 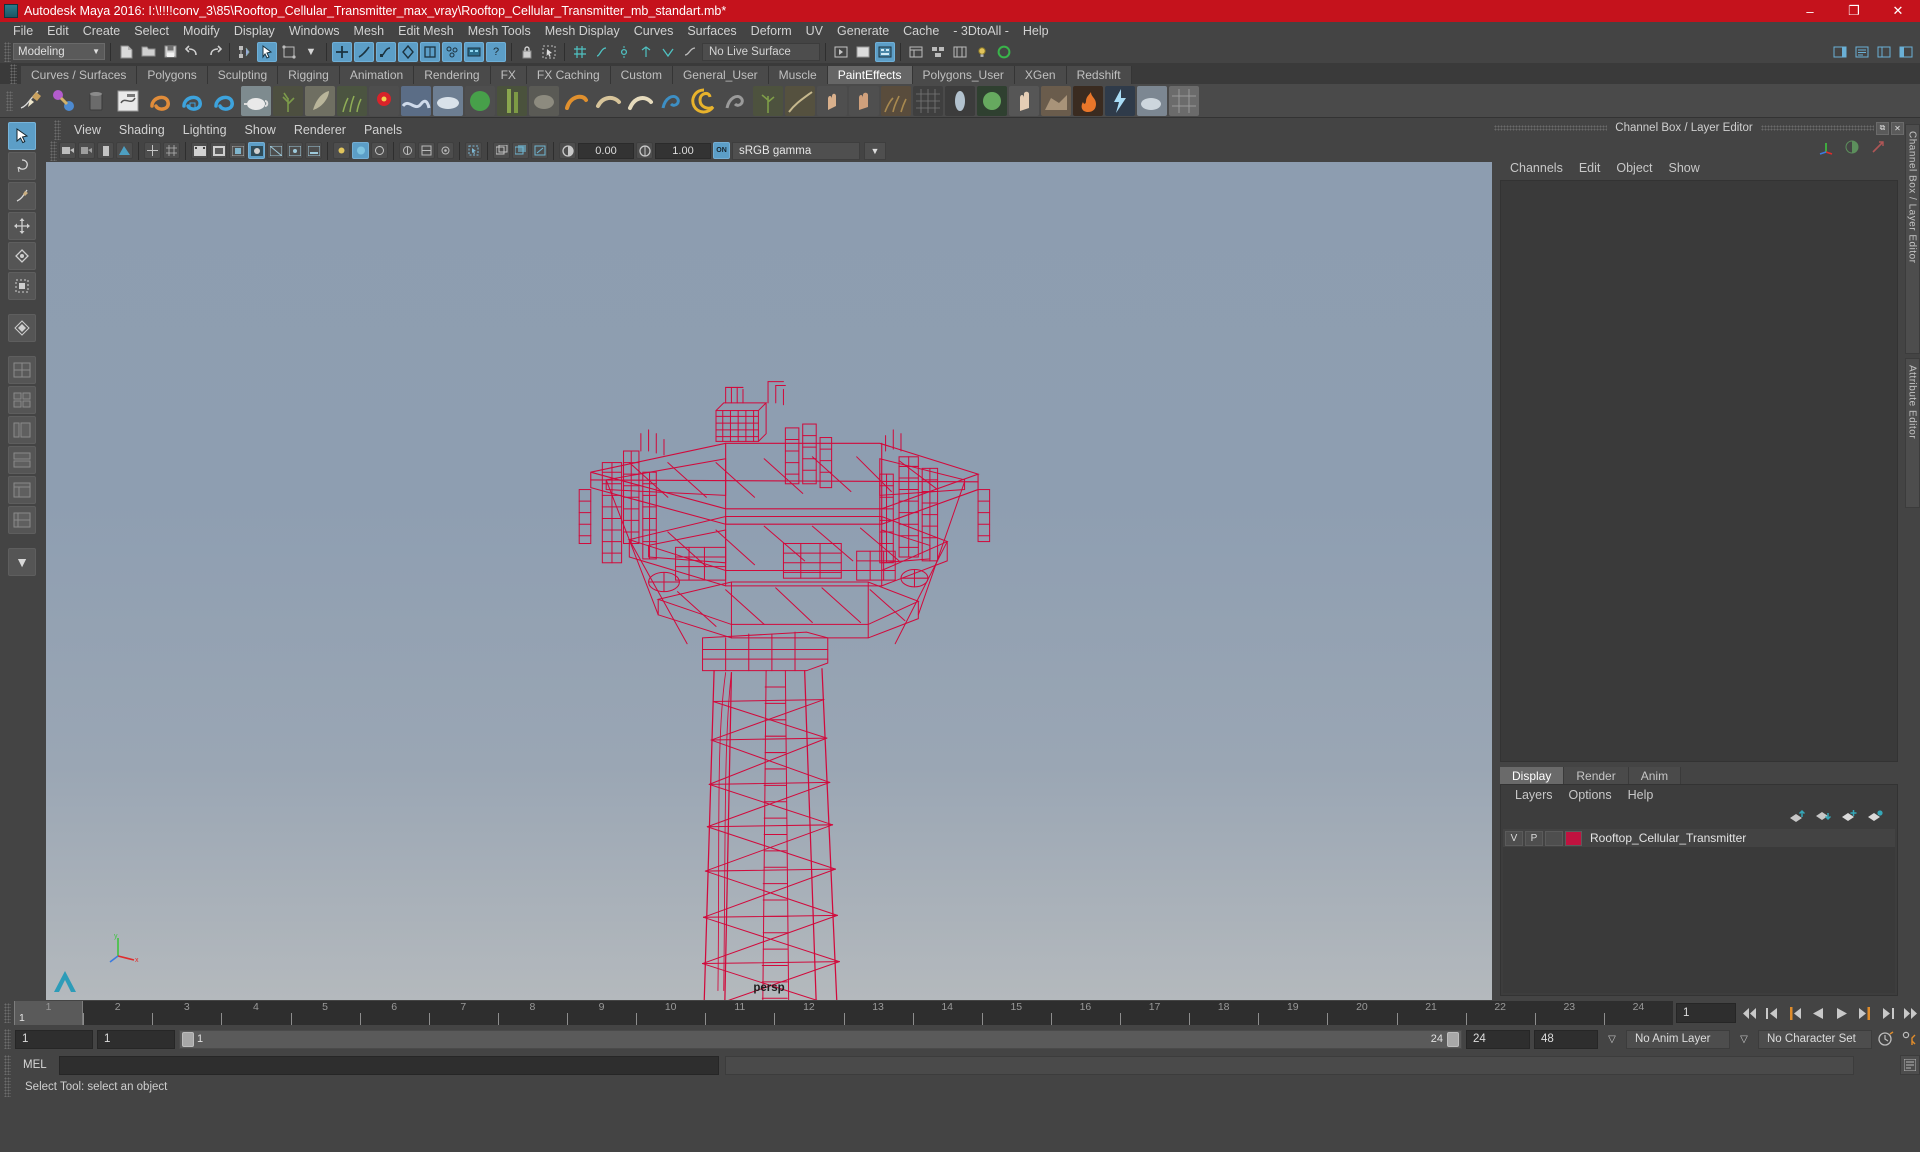 What do you see at coordinates (105, 151) in the screenshot?
I see `bookmark-icon` at bounding box center [105, 151].